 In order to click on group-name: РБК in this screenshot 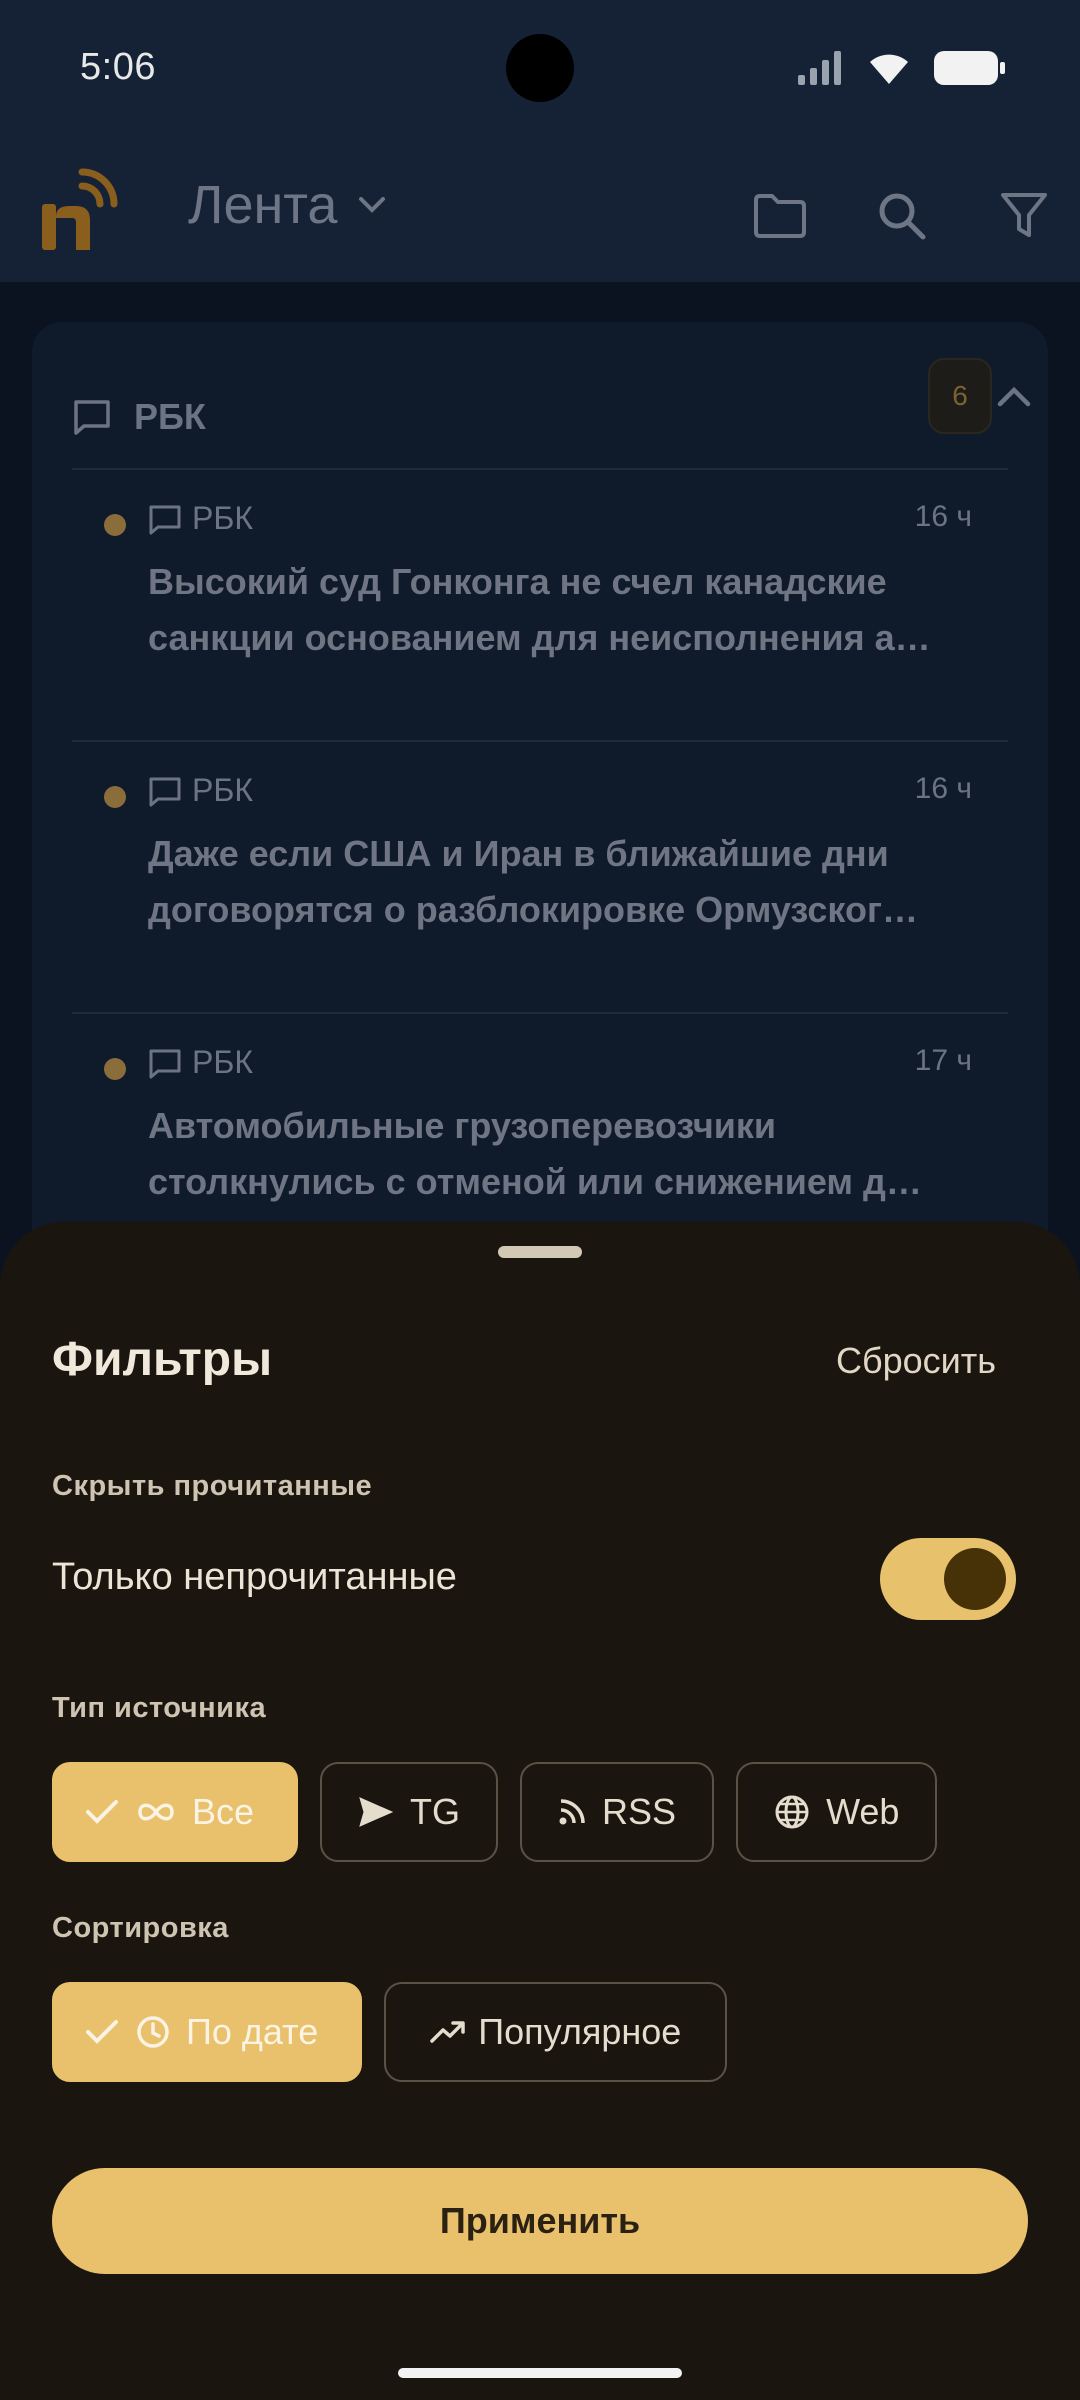, I will do `click(170, 416)`.